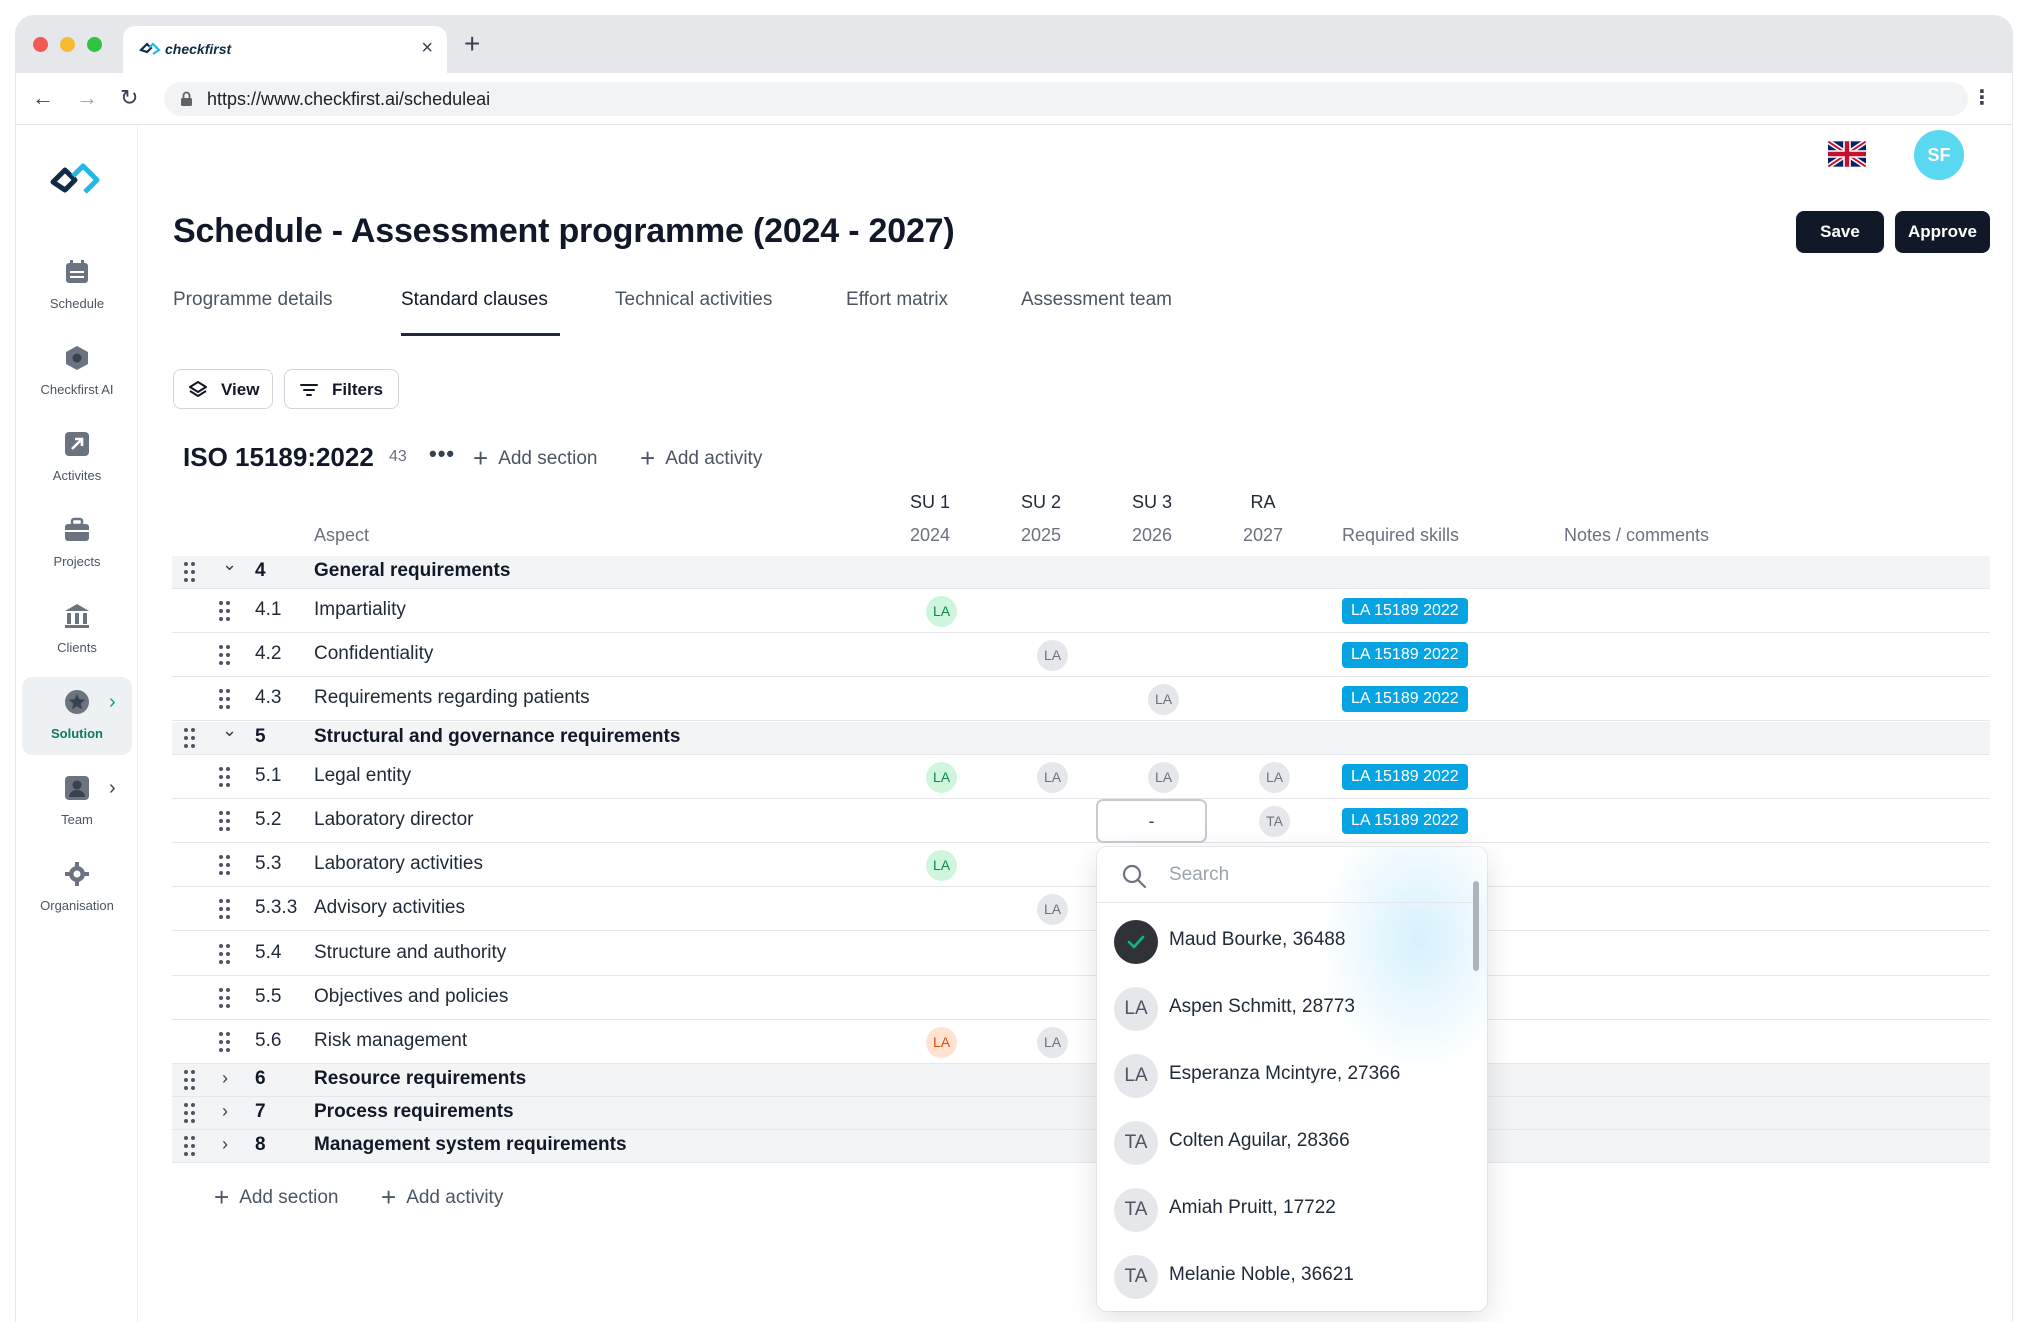 This screenshot has width=2028, height=1322. I want to click on back-arrow-icon: ←, so click(43, 98).